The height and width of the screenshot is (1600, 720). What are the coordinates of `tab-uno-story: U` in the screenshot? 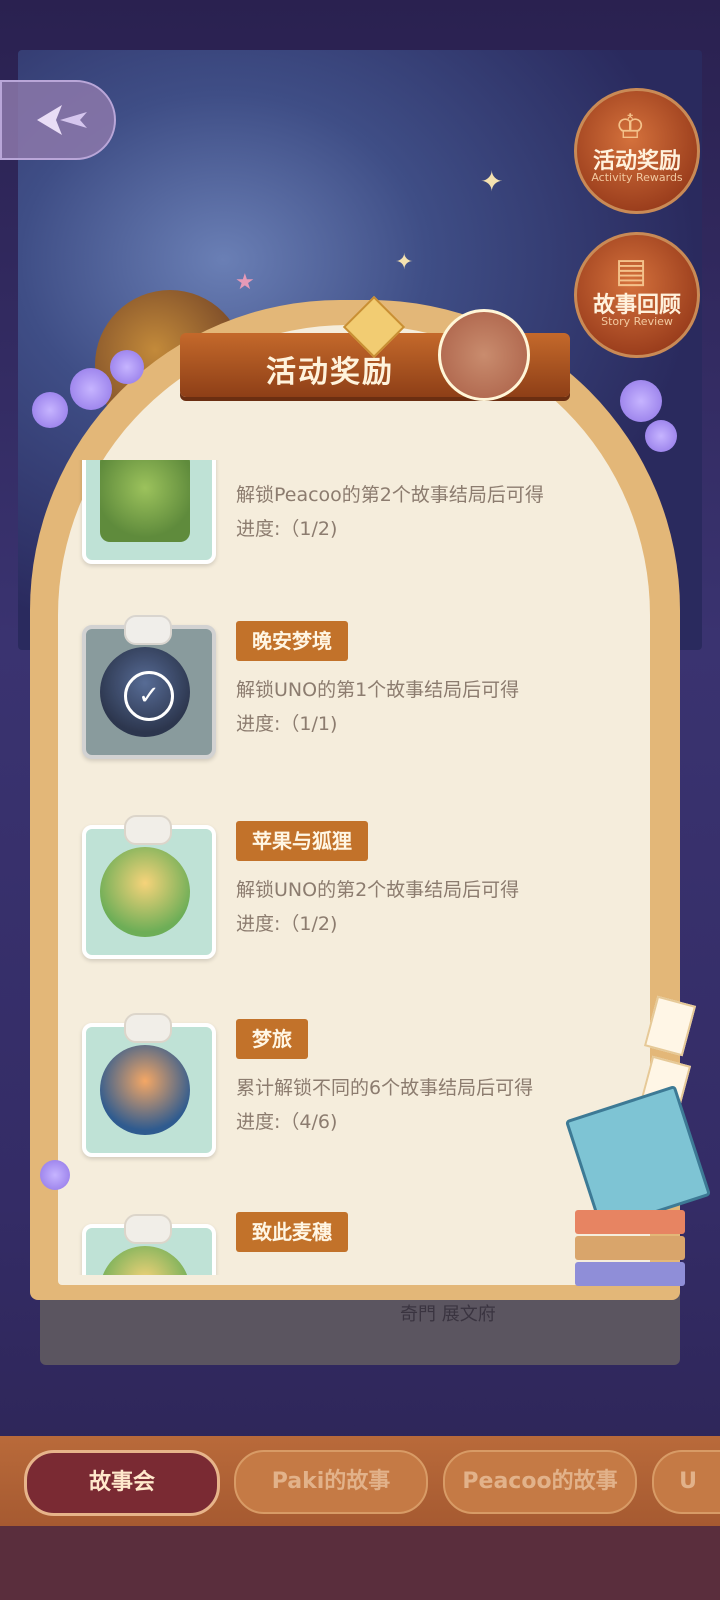 It's located at (686, 1482).